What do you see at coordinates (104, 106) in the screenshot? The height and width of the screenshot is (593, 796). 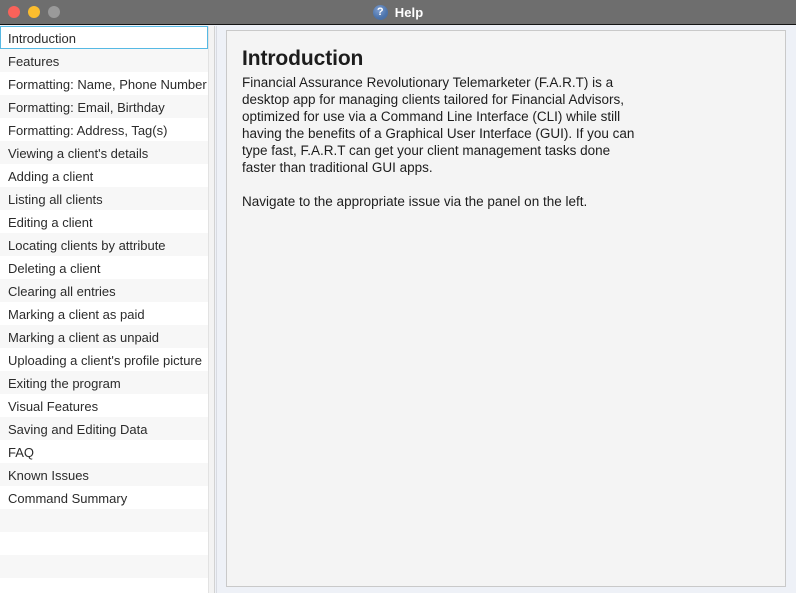 I see `sidebar-item-formatting-email-birthday: Formatting: Email, Birthday` at bounding box center [104, 106].